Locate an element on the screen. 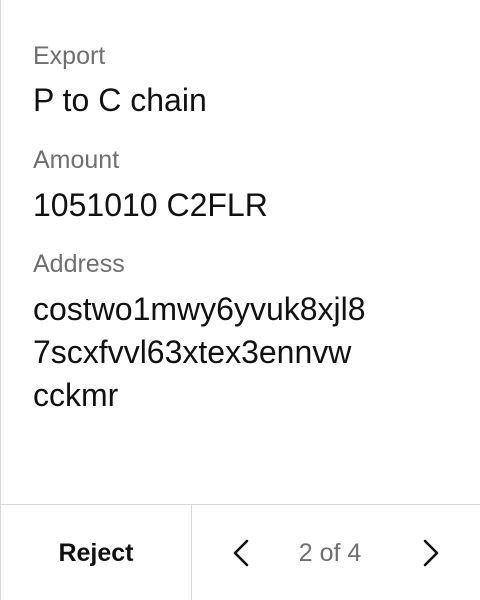  address-line: cckmr is located at coordinates (76, 395).